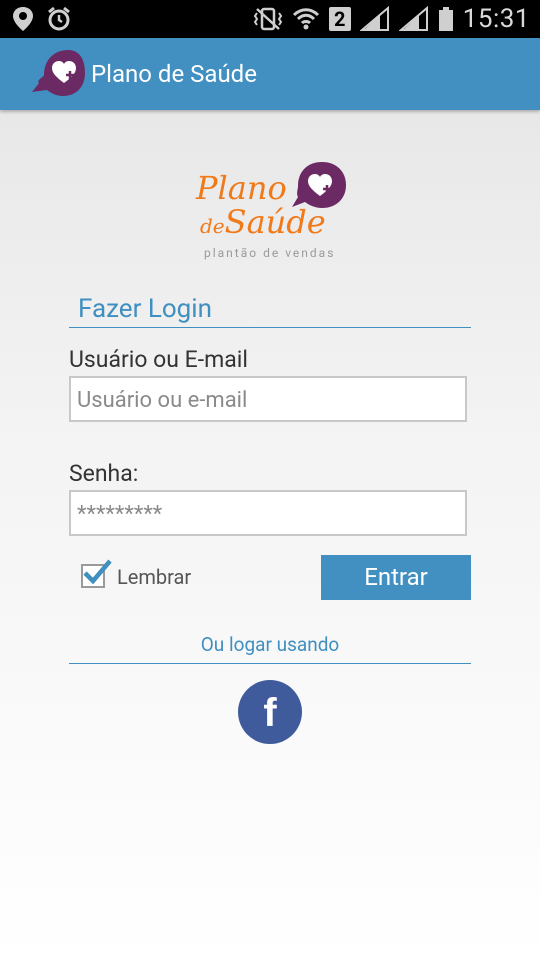 This screenshot has width=540, height=960. I want to click on wifi-icon, so click(305, 19).